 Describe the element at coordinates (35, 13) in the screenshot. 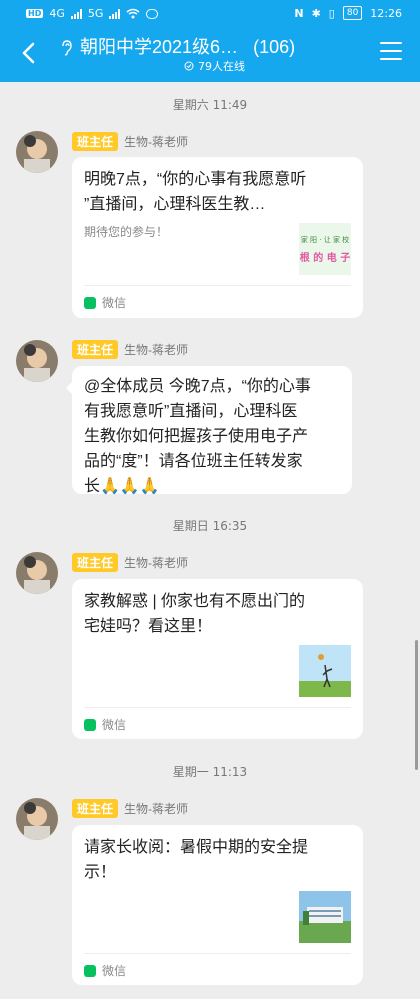

I see `hd-icon: HD` at that location.